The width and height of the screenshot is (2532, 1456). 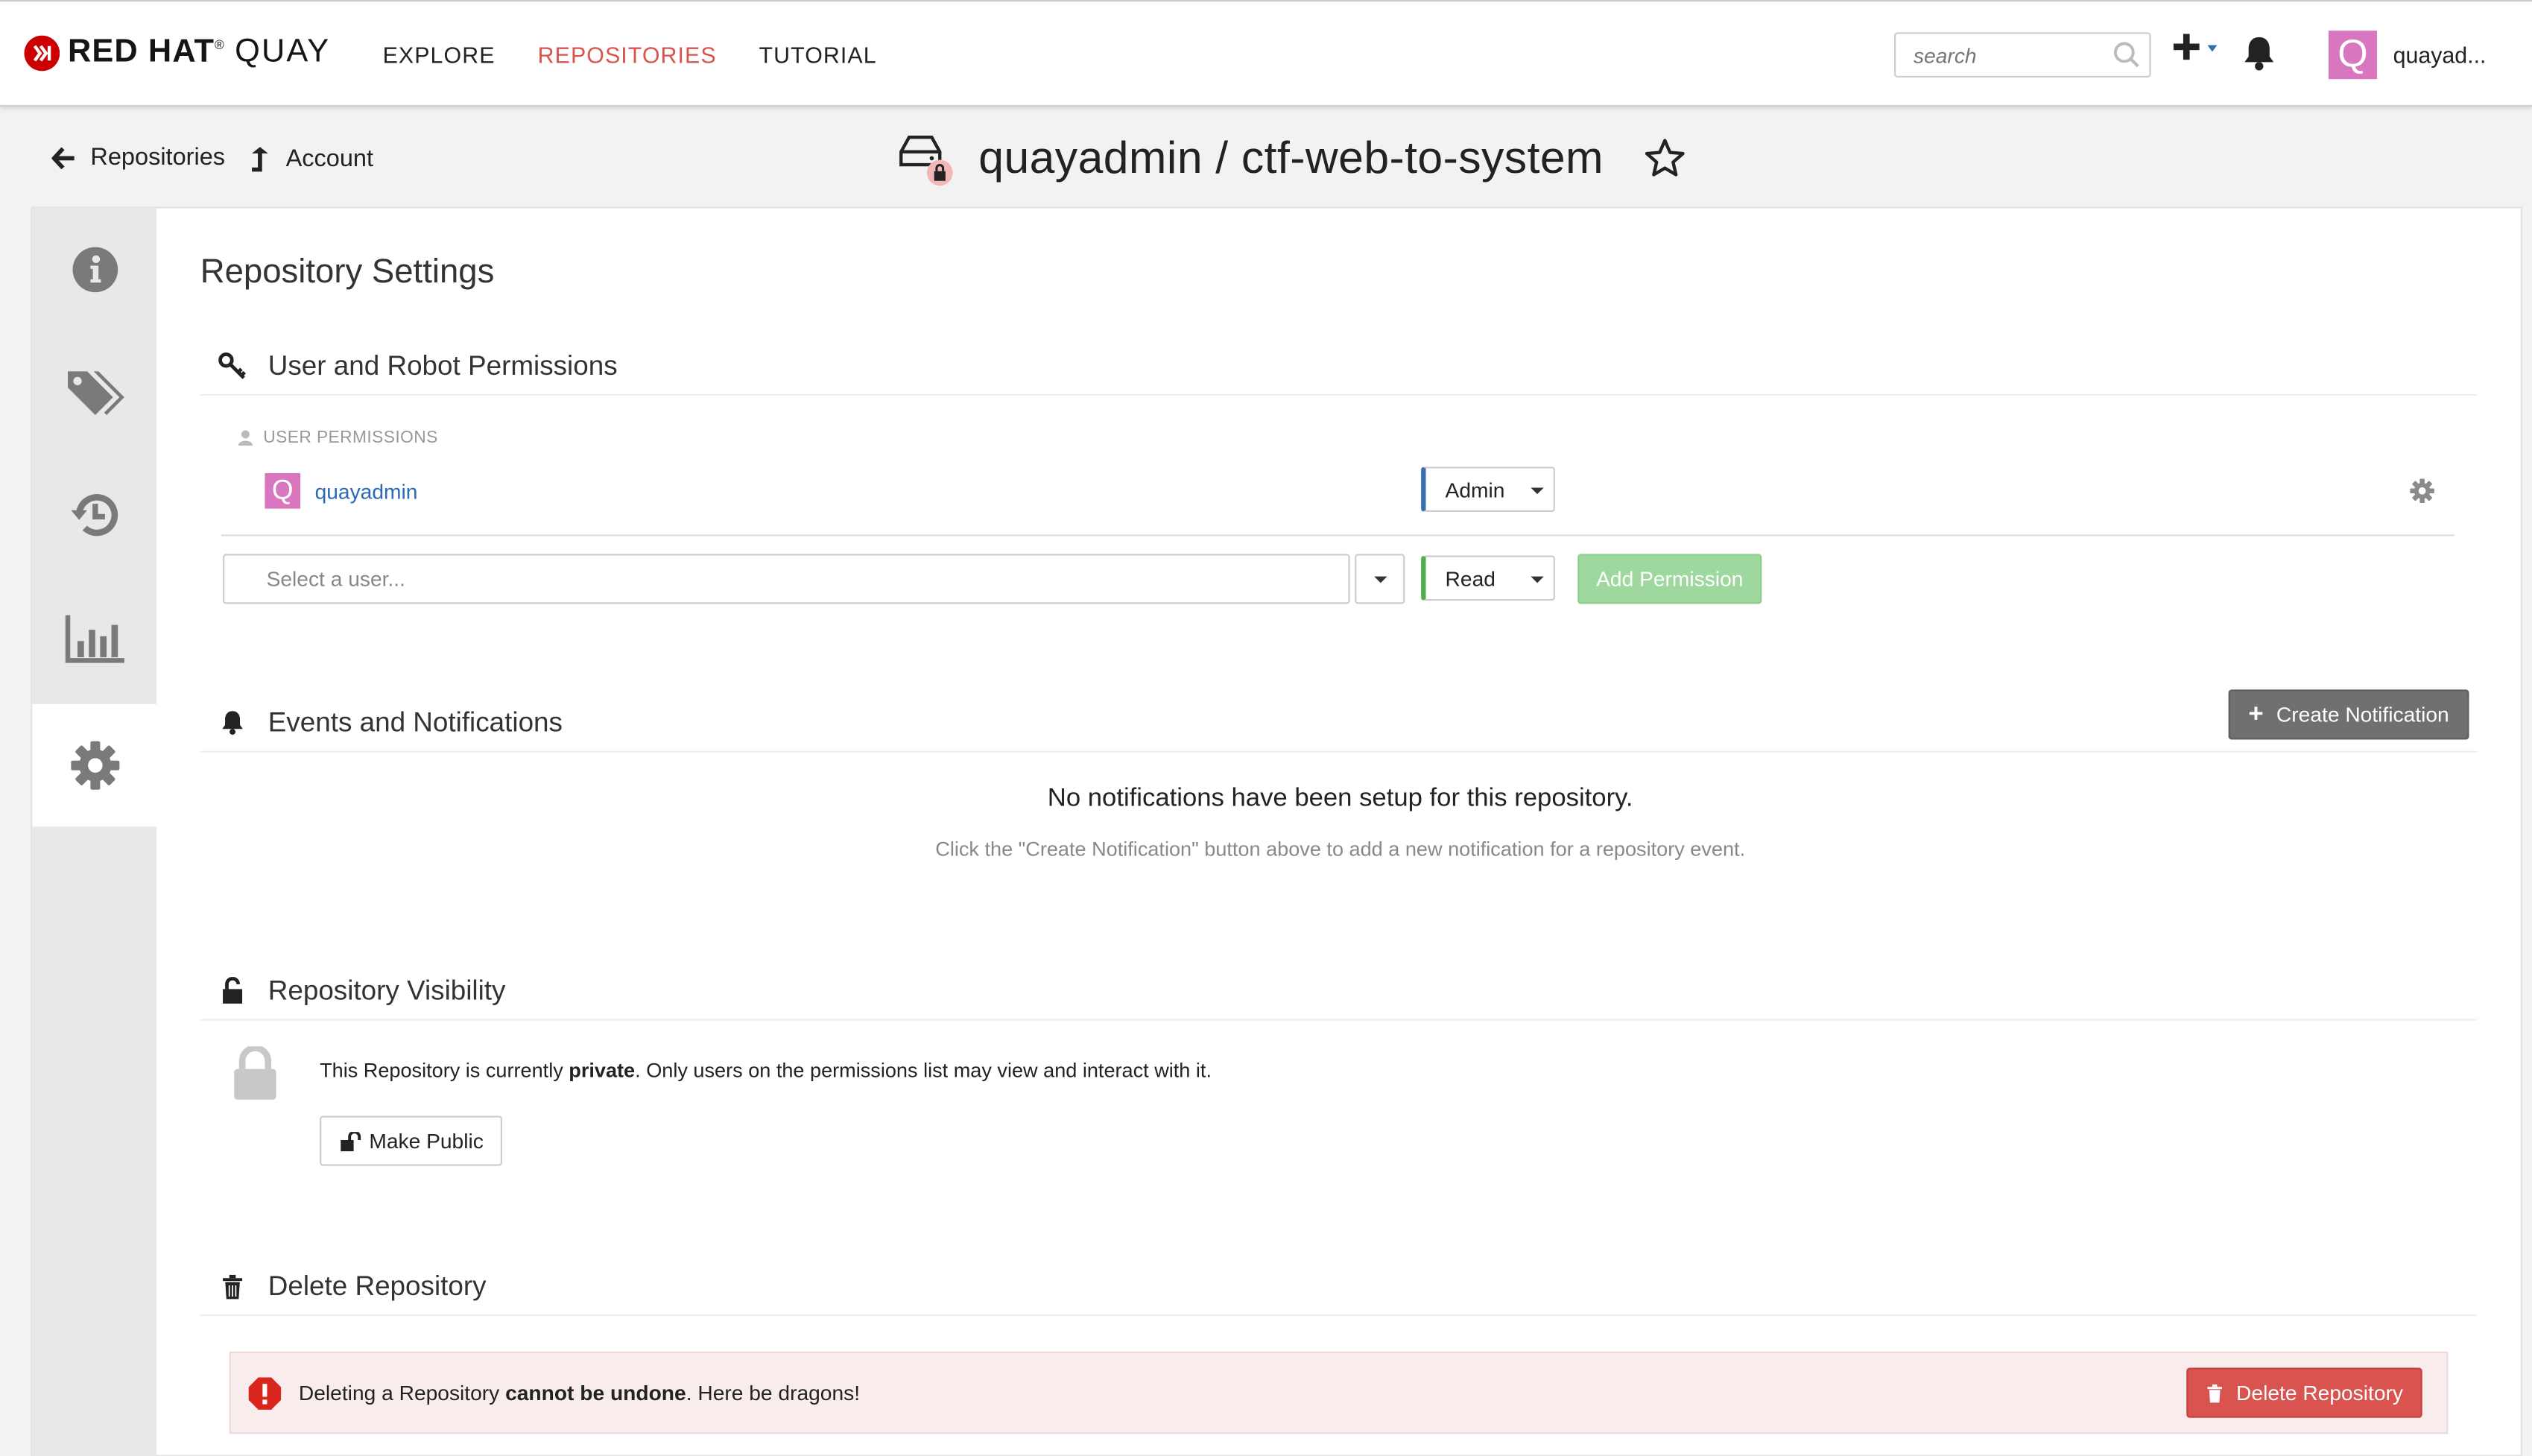 What do you see at coordinates (255, 1073) in the screenshot?
I see `lock-icon` at bounding box center [255, 1073].